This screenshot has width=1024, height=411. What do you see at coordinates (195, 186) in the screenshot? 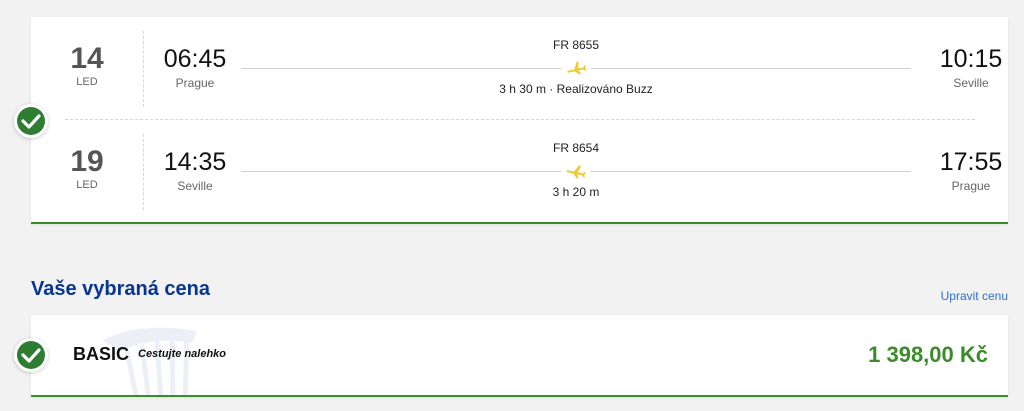
I see `return-departure-city: Seville` at bounding box center [195, 186].